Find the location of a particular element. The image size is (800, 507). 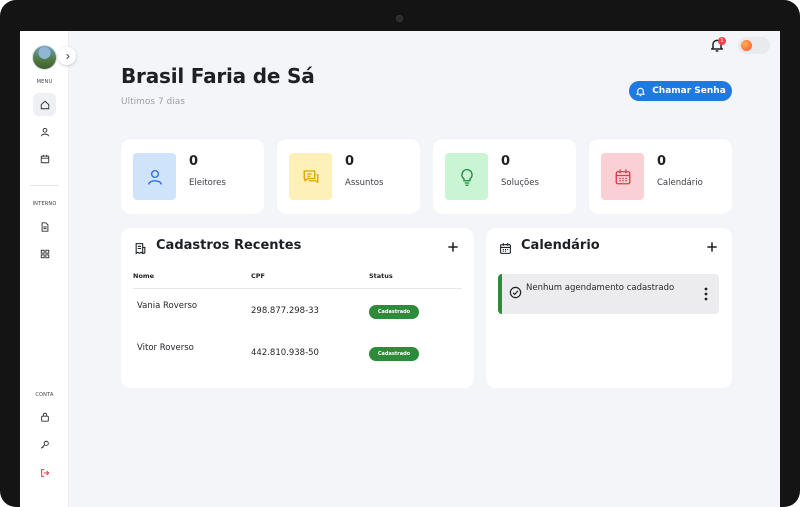

sidebar-section-conta: CONTA is located at coordinates (44, 395).